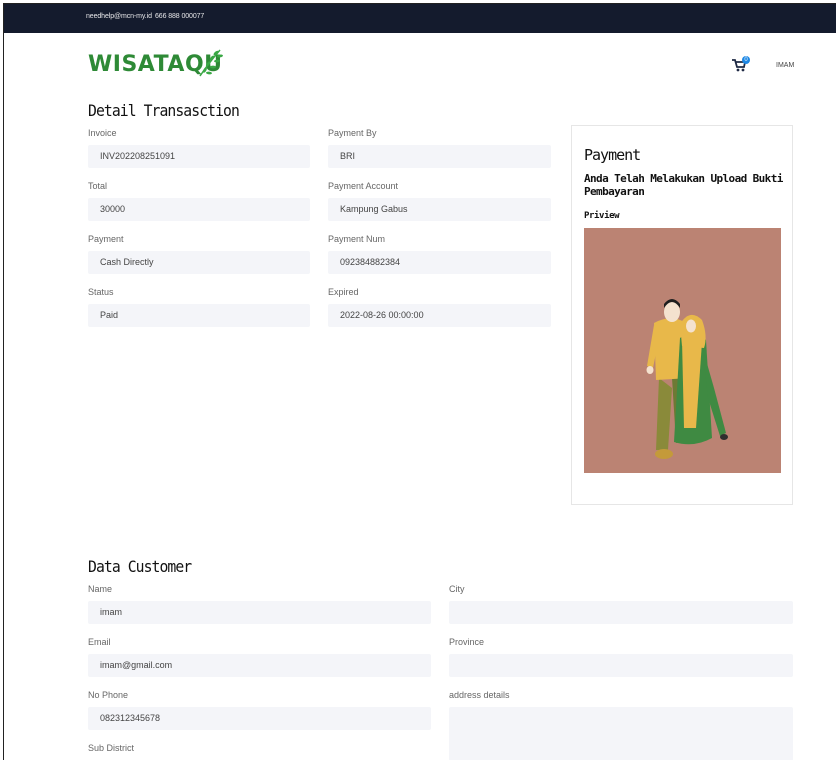 Image resolution: width=836 pixels, height=760 pixels. I want to click on payment-label: Payment, so click(106, 239).